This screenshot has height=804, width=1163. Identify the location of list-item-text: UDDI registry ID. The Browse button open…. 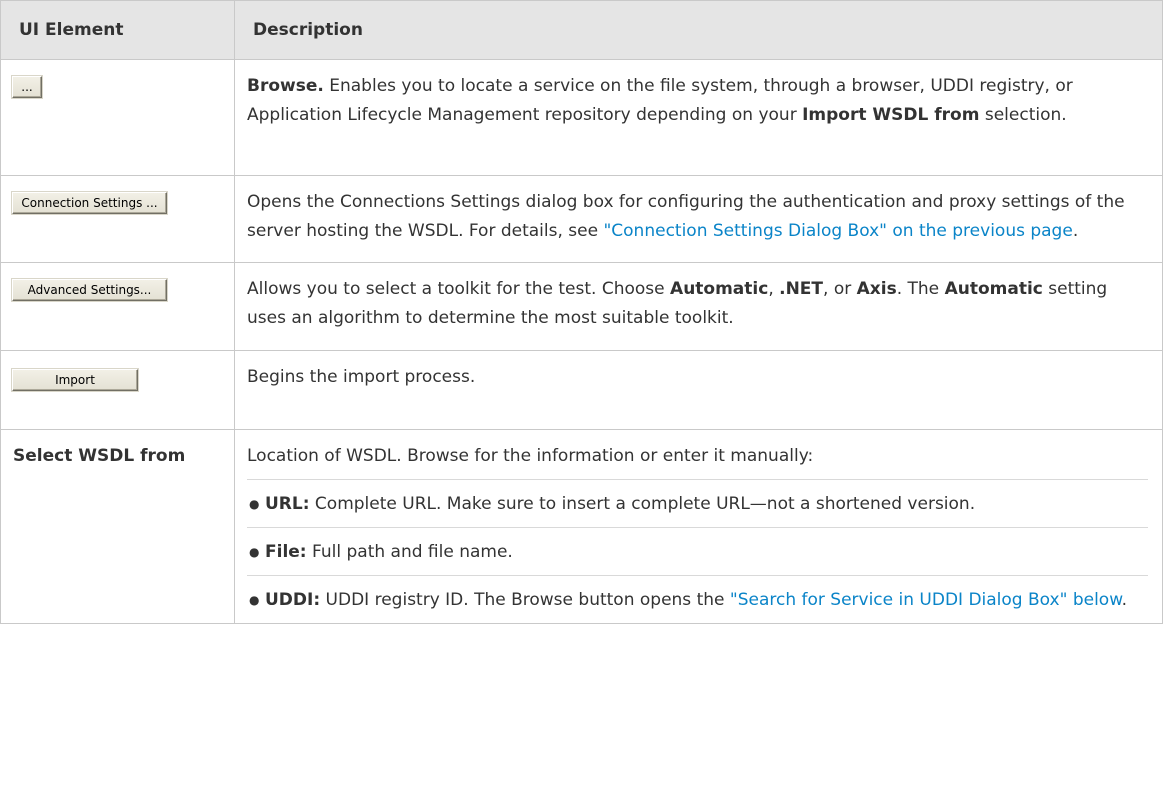
(525, 600).